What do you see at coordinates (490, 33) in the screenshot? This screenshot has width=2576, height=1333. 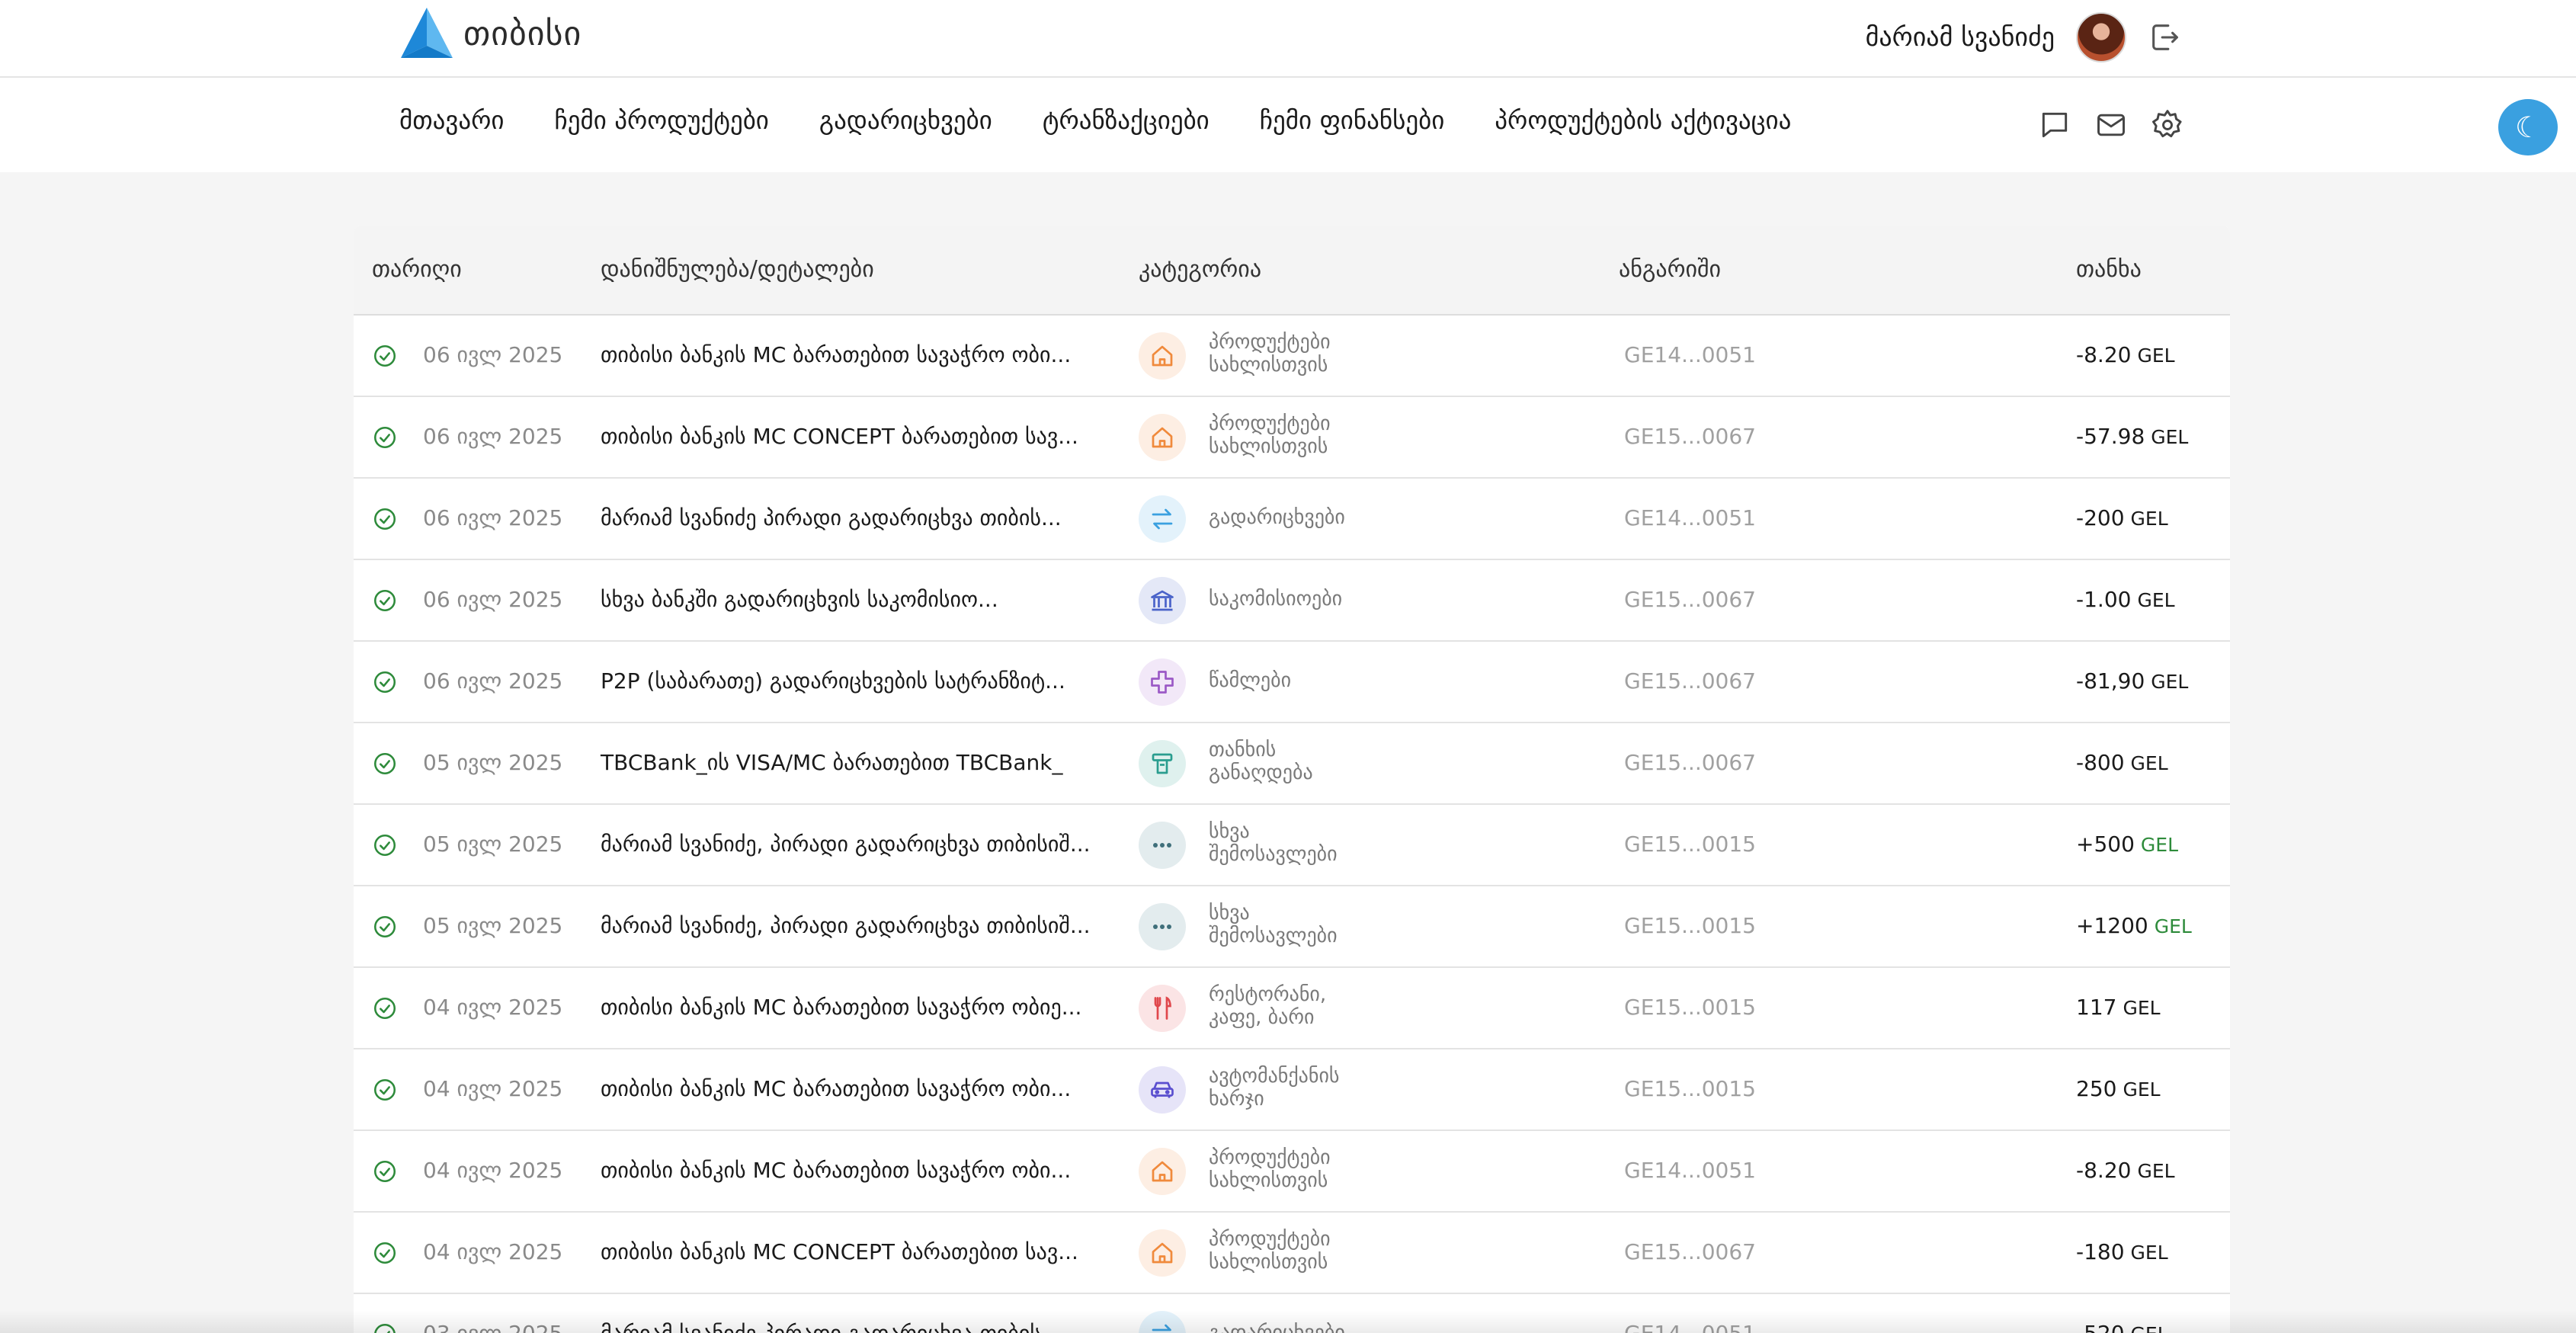 I see `logo: თიბისი` at bounding box center [490, 33].